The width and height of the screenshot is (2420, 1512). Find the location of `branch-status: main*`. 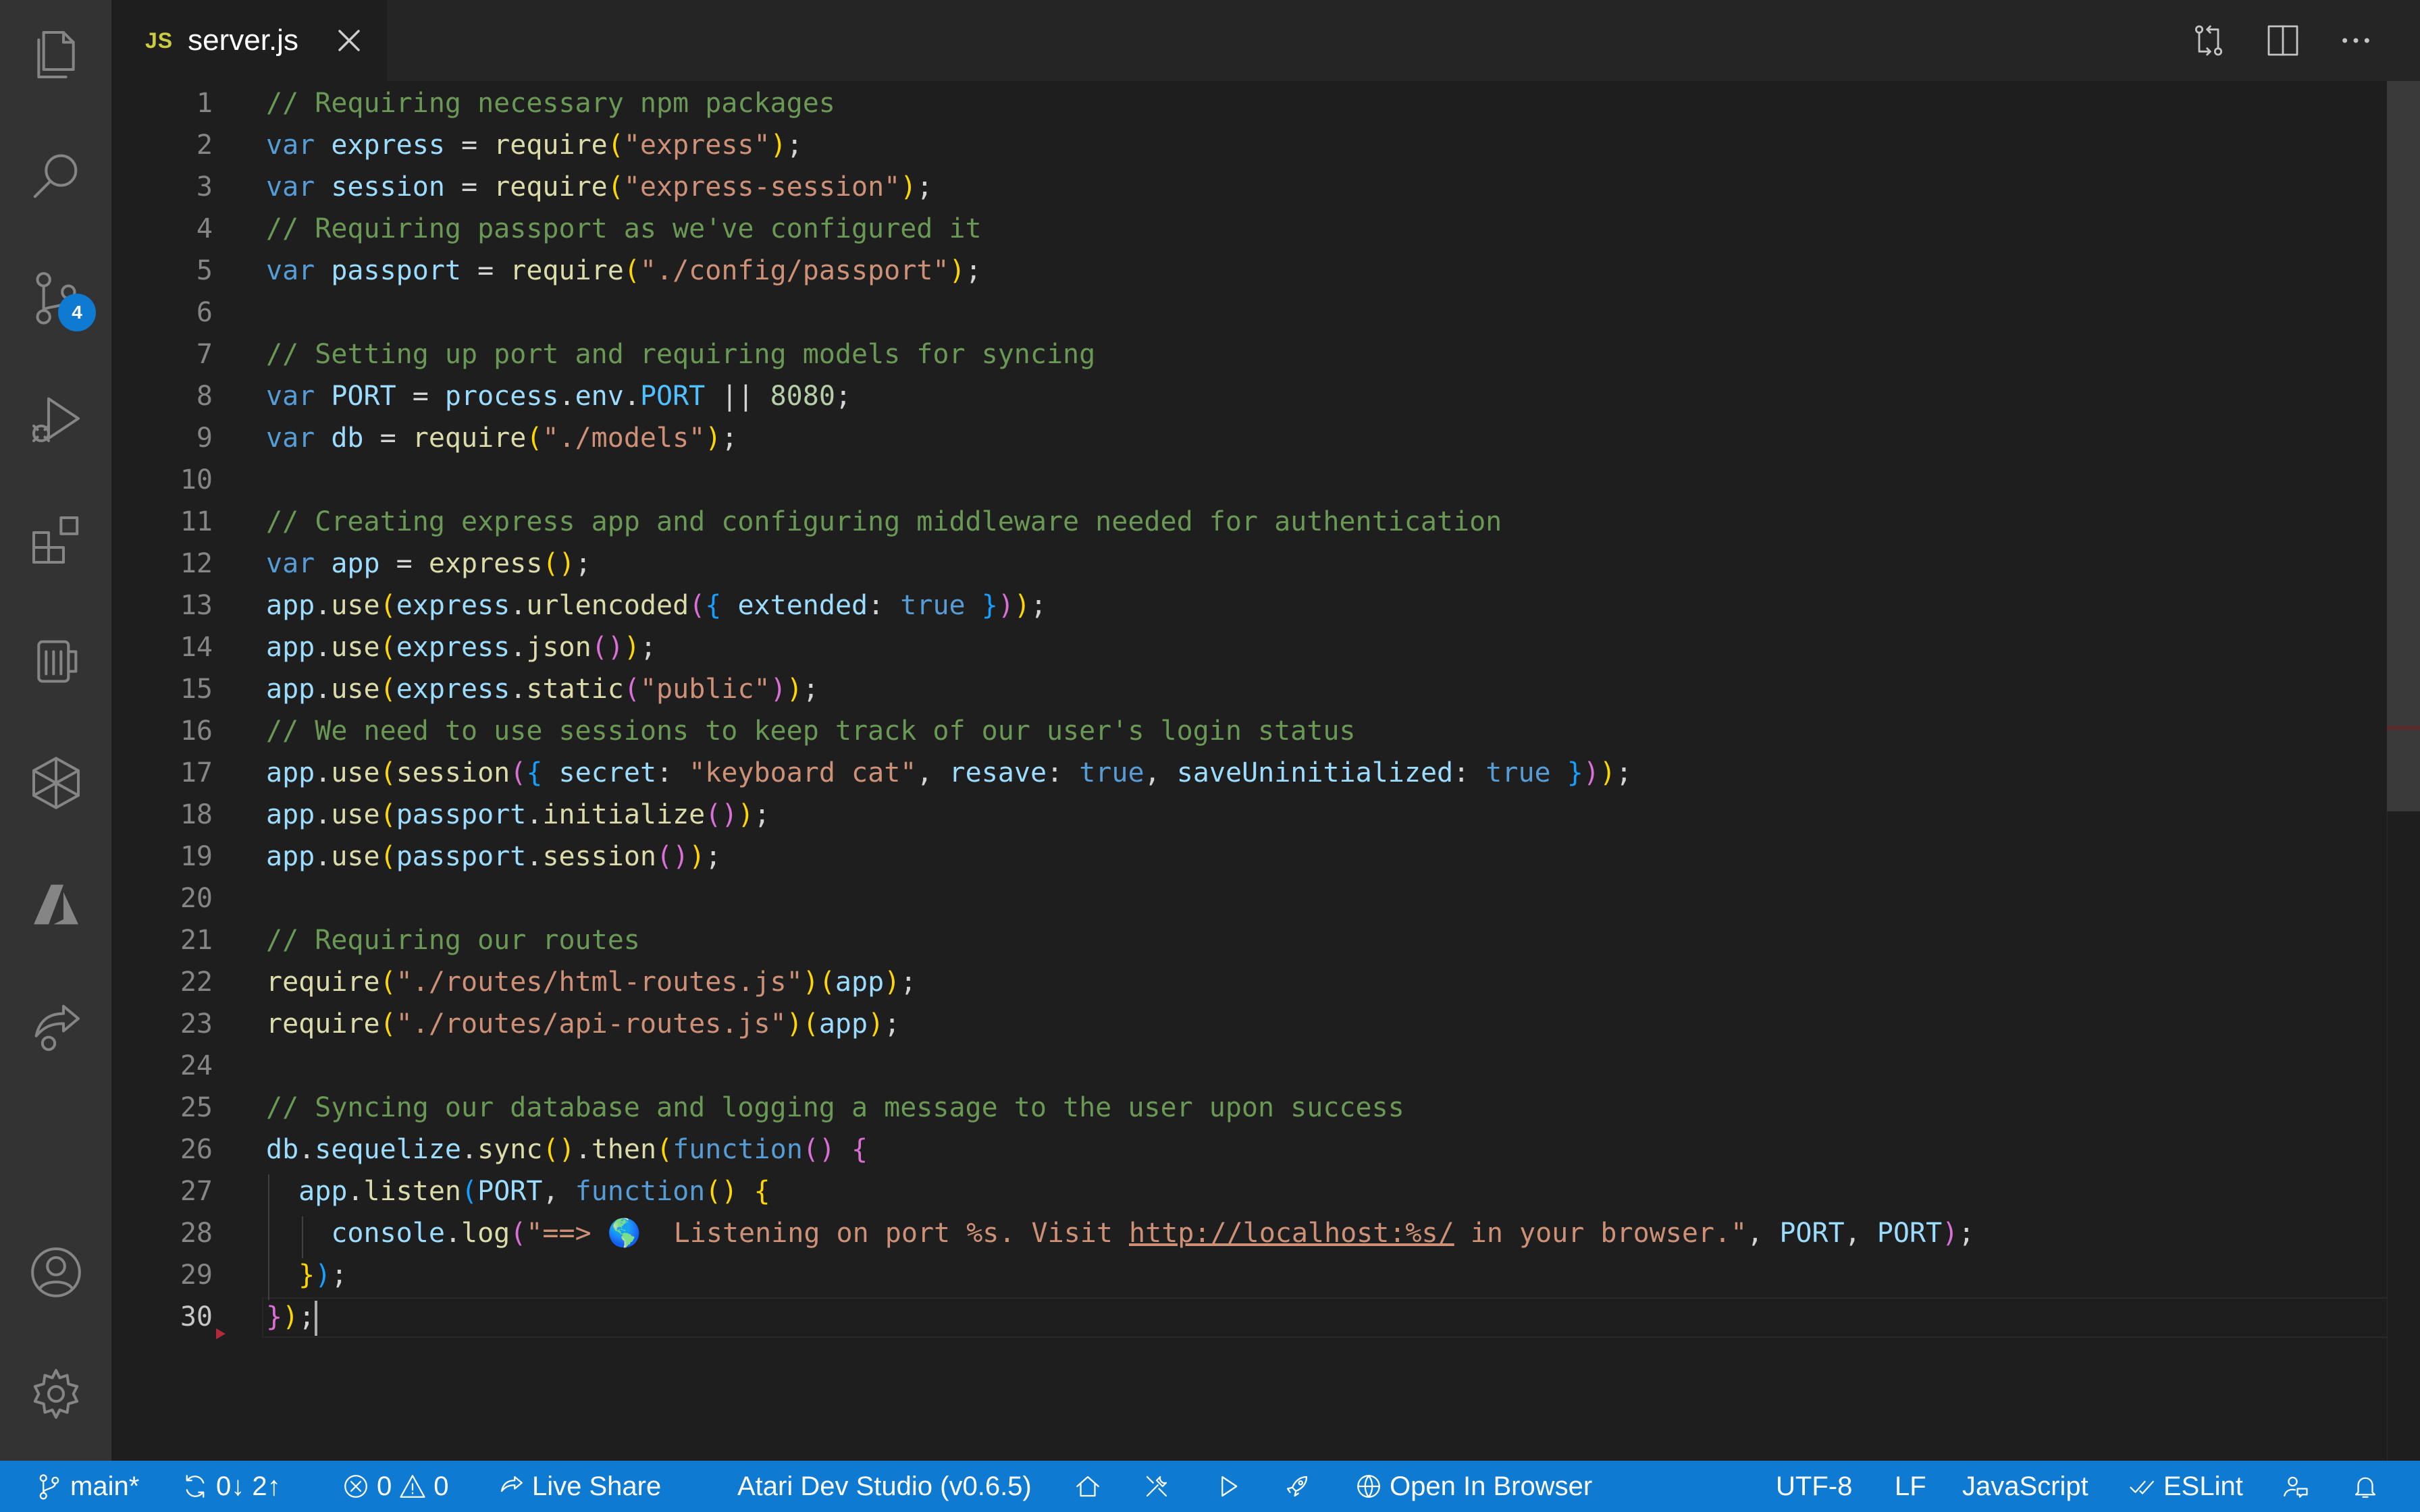

branch-status: main* is located at coordinates (87, 1486).